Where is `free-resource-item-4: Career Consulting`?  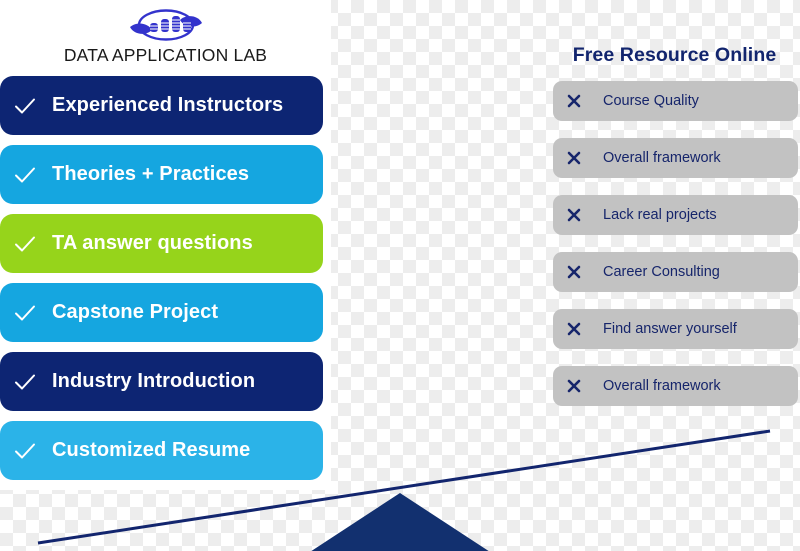 free-resource-item-4: Career Consulting is located at coordinates (675, 272).